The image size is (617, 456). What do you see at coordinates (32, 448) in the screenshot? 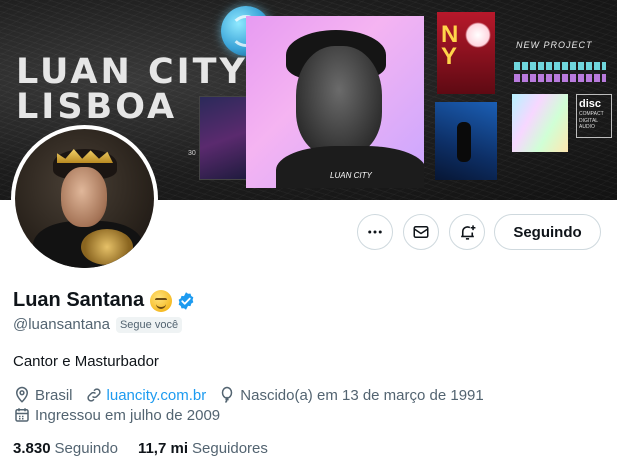
I see `following-count: 3.830` at bounding box center [32, 448].